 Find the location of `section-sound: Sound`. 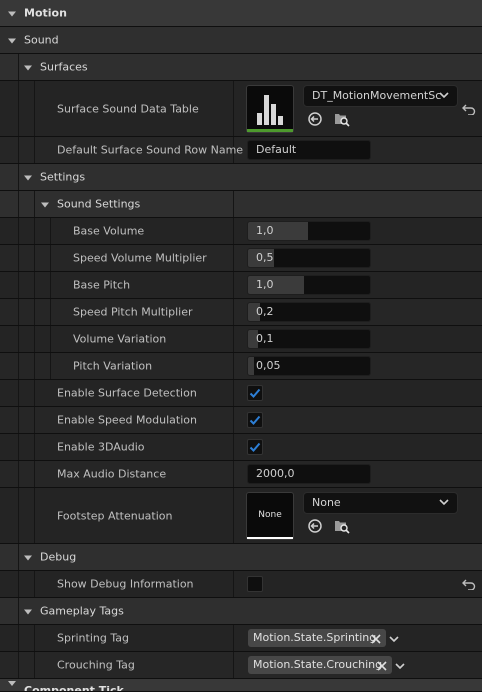

section-sound: Sound is located at coordinates (241, 40).